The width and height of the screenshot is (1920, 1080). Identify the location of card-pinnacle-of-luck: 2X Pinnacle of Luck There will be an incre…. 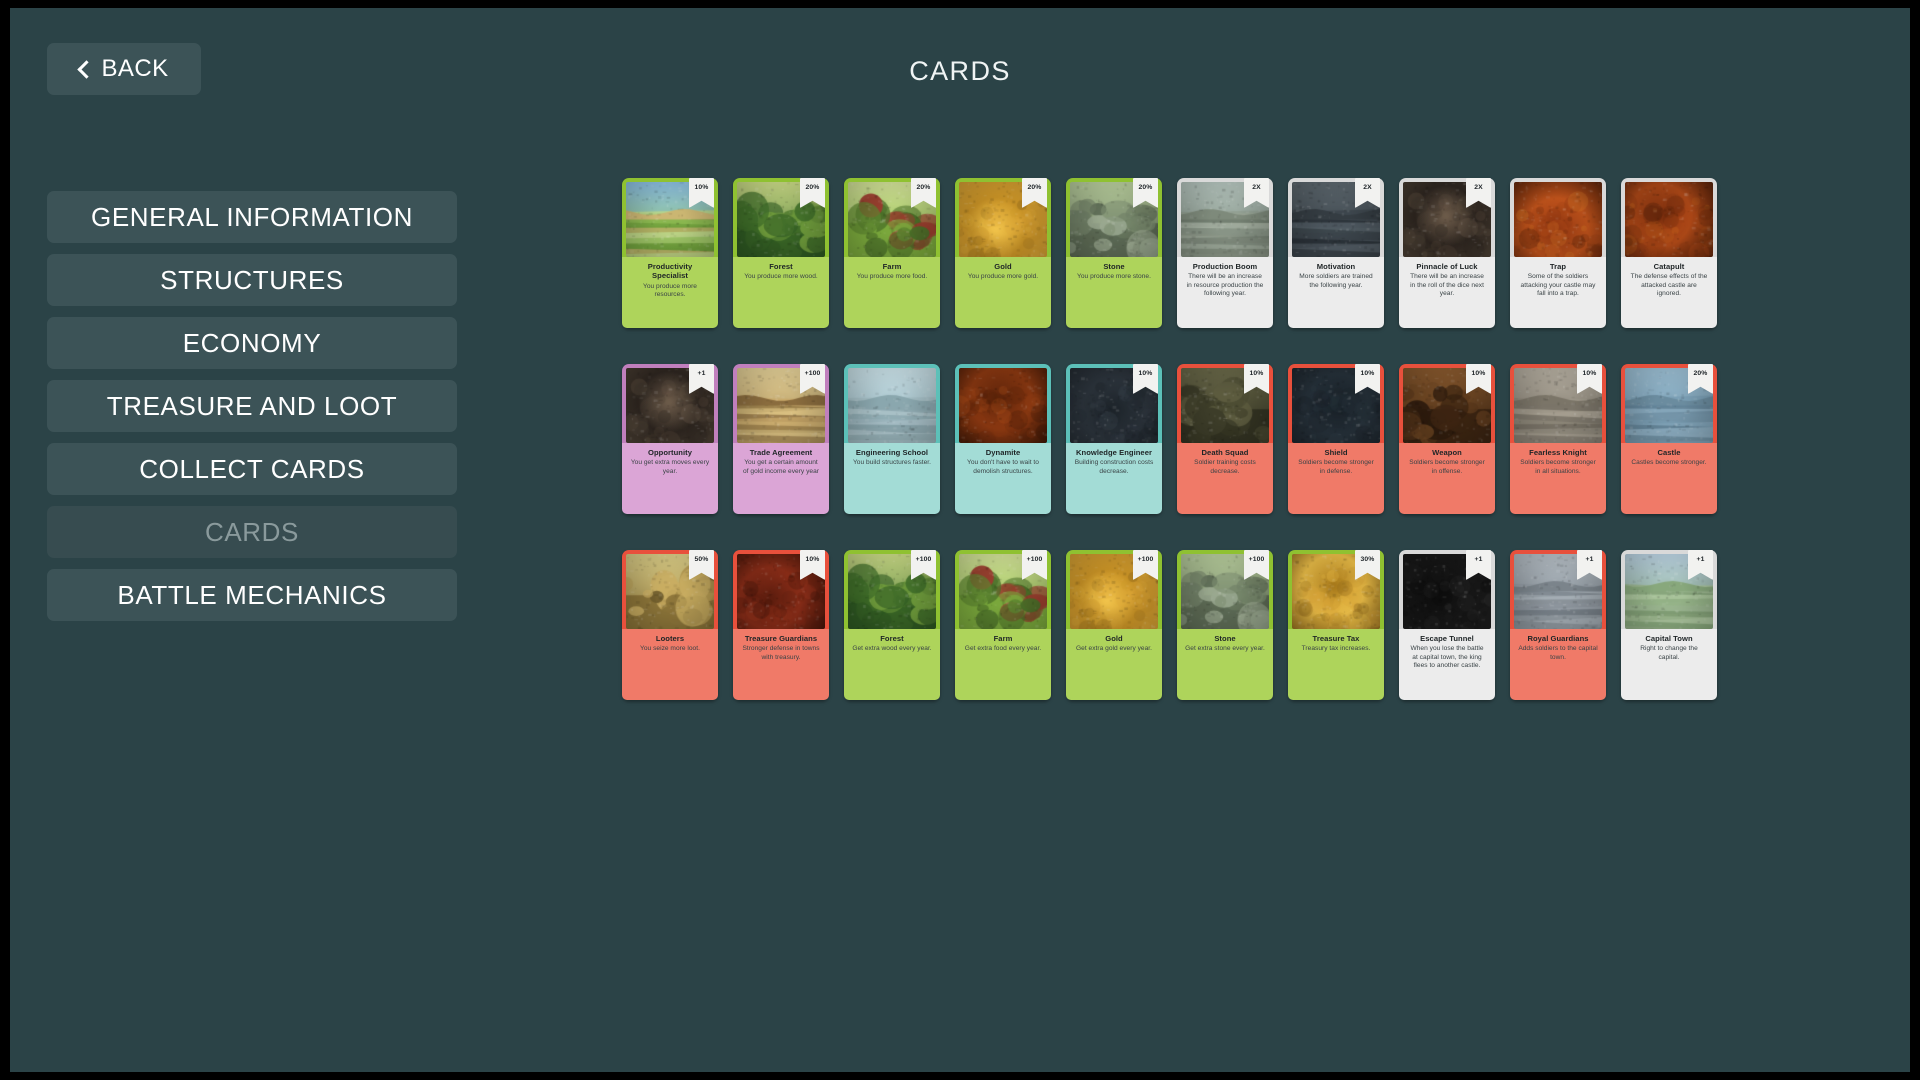
(1447, 253).